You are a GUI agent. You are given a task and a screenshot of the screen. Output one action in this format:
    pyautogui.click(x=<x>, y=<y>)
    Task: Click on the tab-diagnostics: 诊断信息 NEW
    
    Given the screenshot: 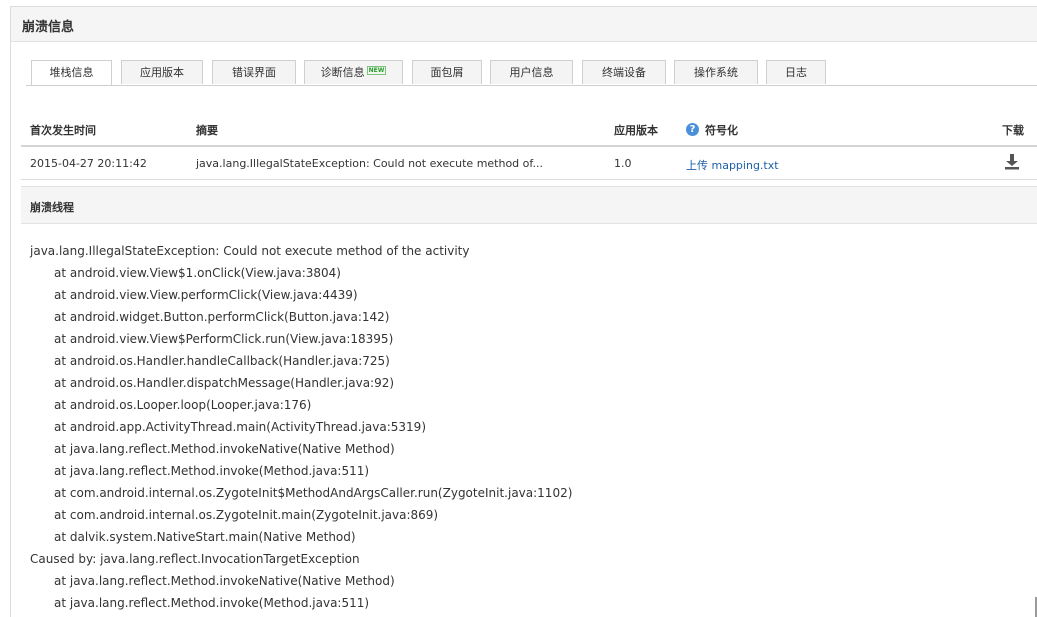 What is the action you would take?
    pyautogui.click(x=353, y=72)
    